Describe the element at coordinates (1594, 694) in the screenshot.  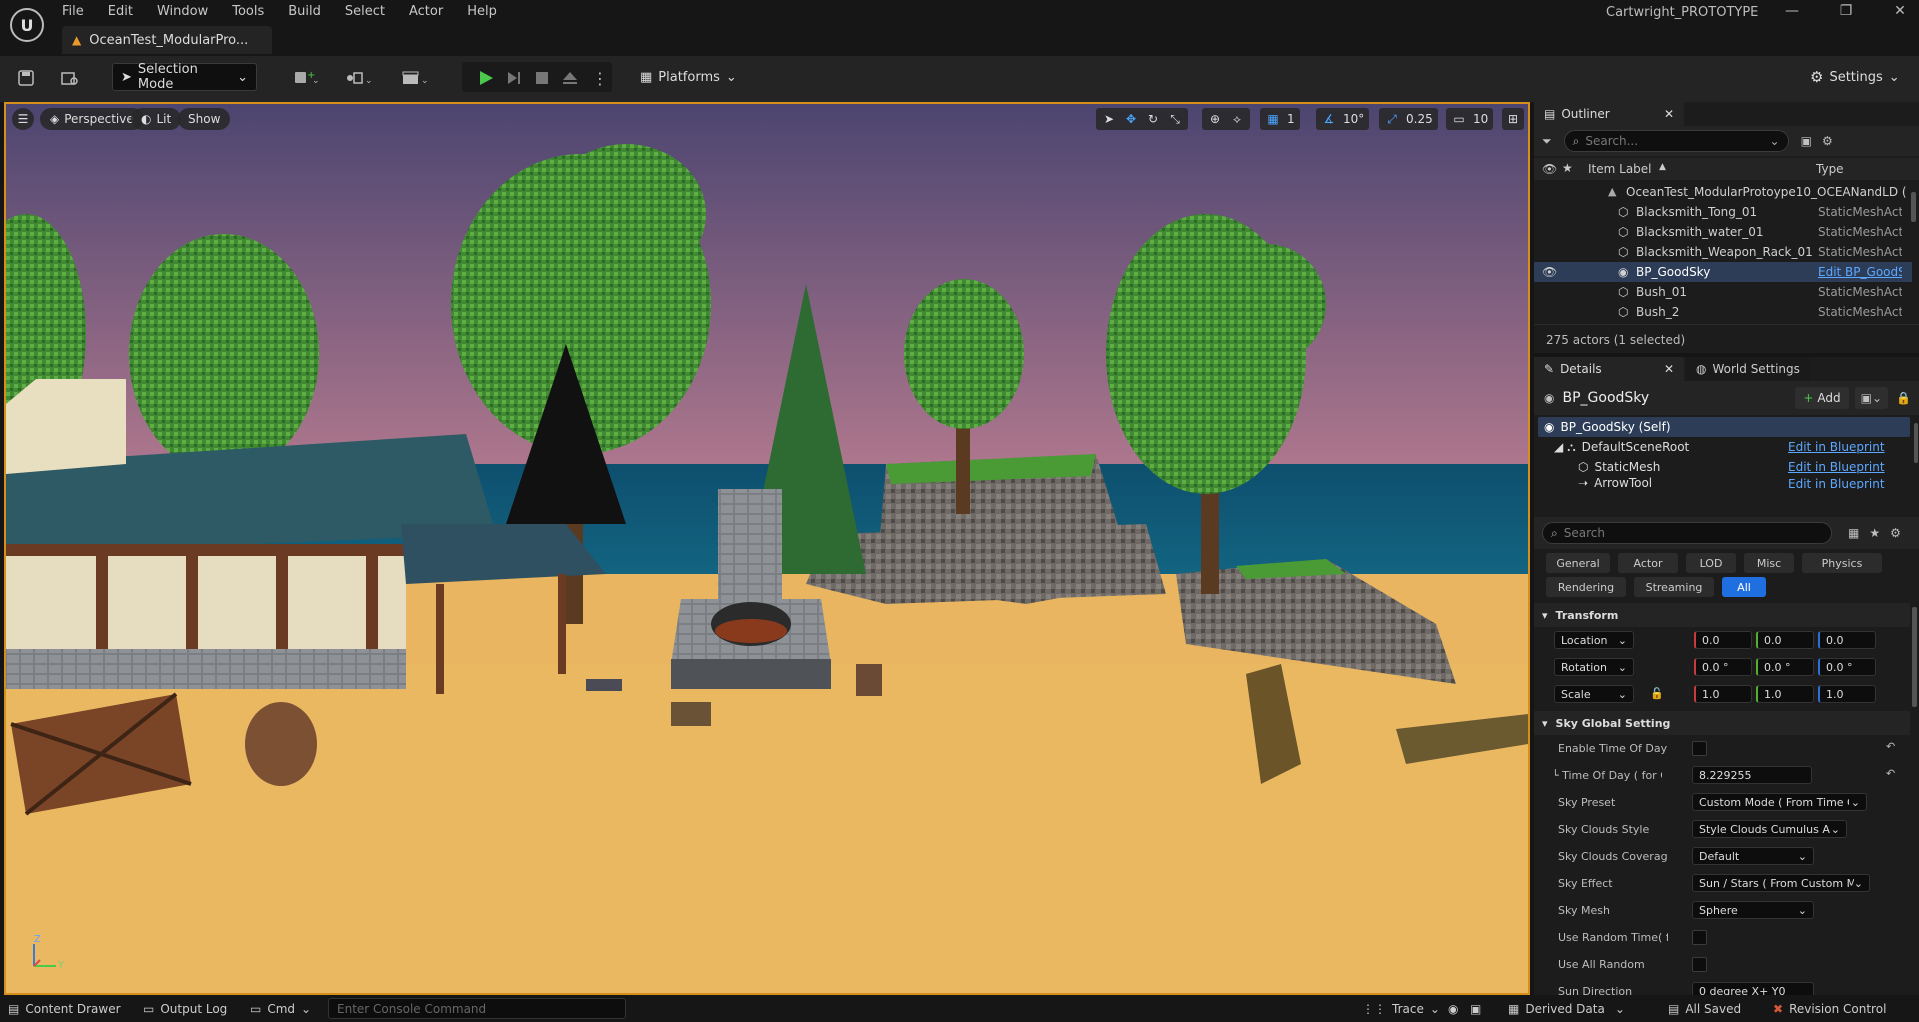
I see `scale-dropdown: Scale ⌄` at that location.